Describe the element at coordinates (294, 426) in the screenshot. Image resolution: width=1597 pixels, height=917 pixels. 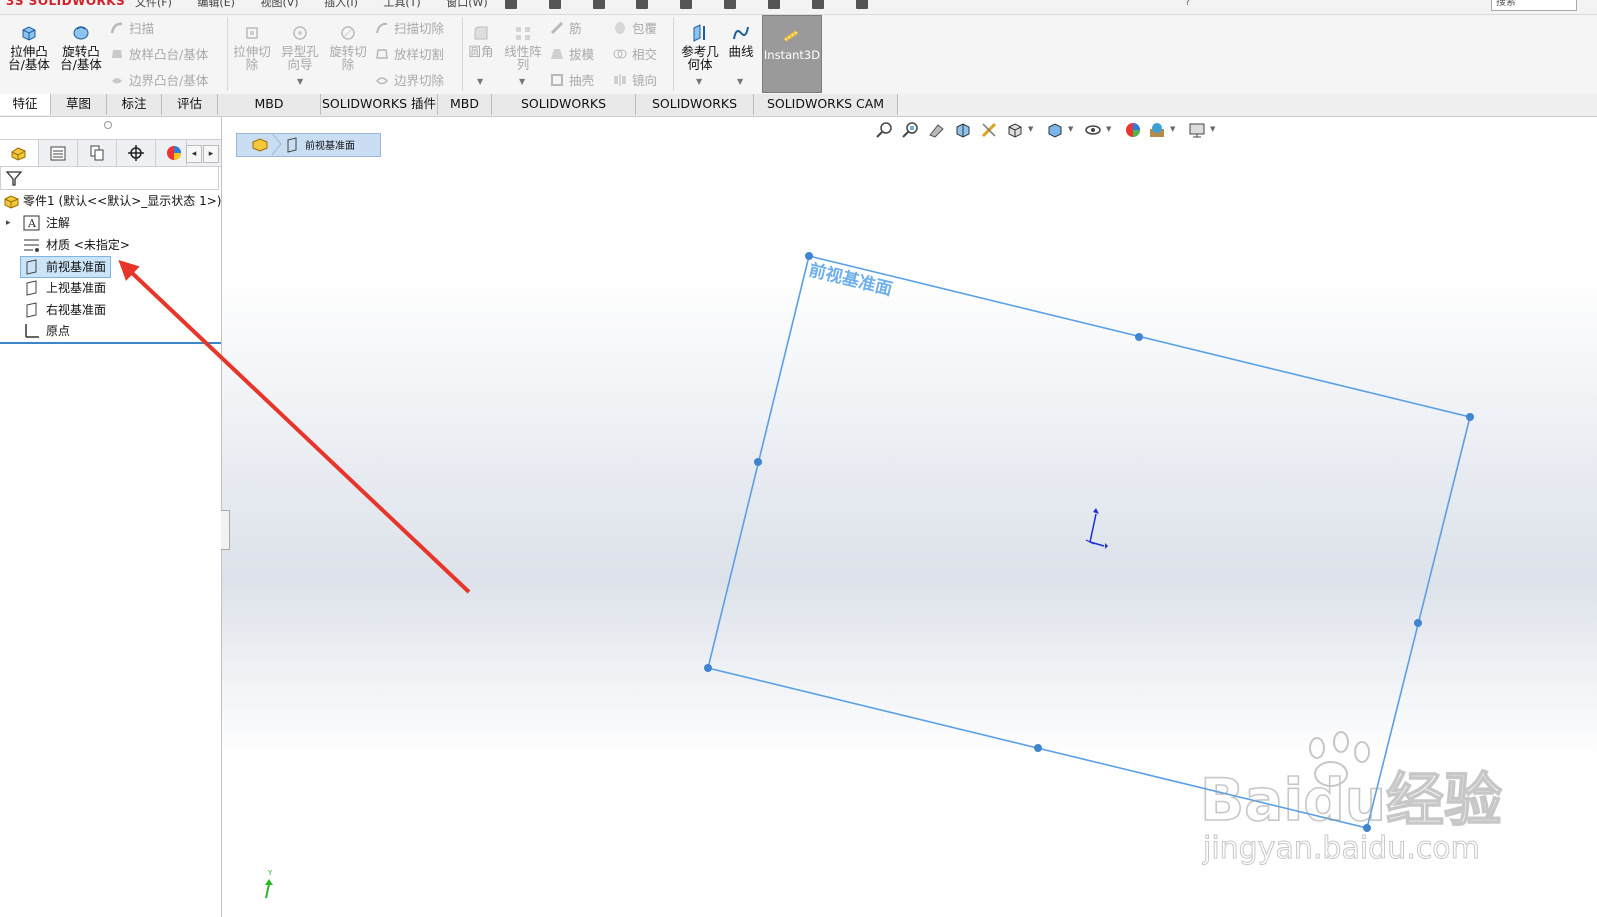
I see `red-annotation-arrow` at that location.